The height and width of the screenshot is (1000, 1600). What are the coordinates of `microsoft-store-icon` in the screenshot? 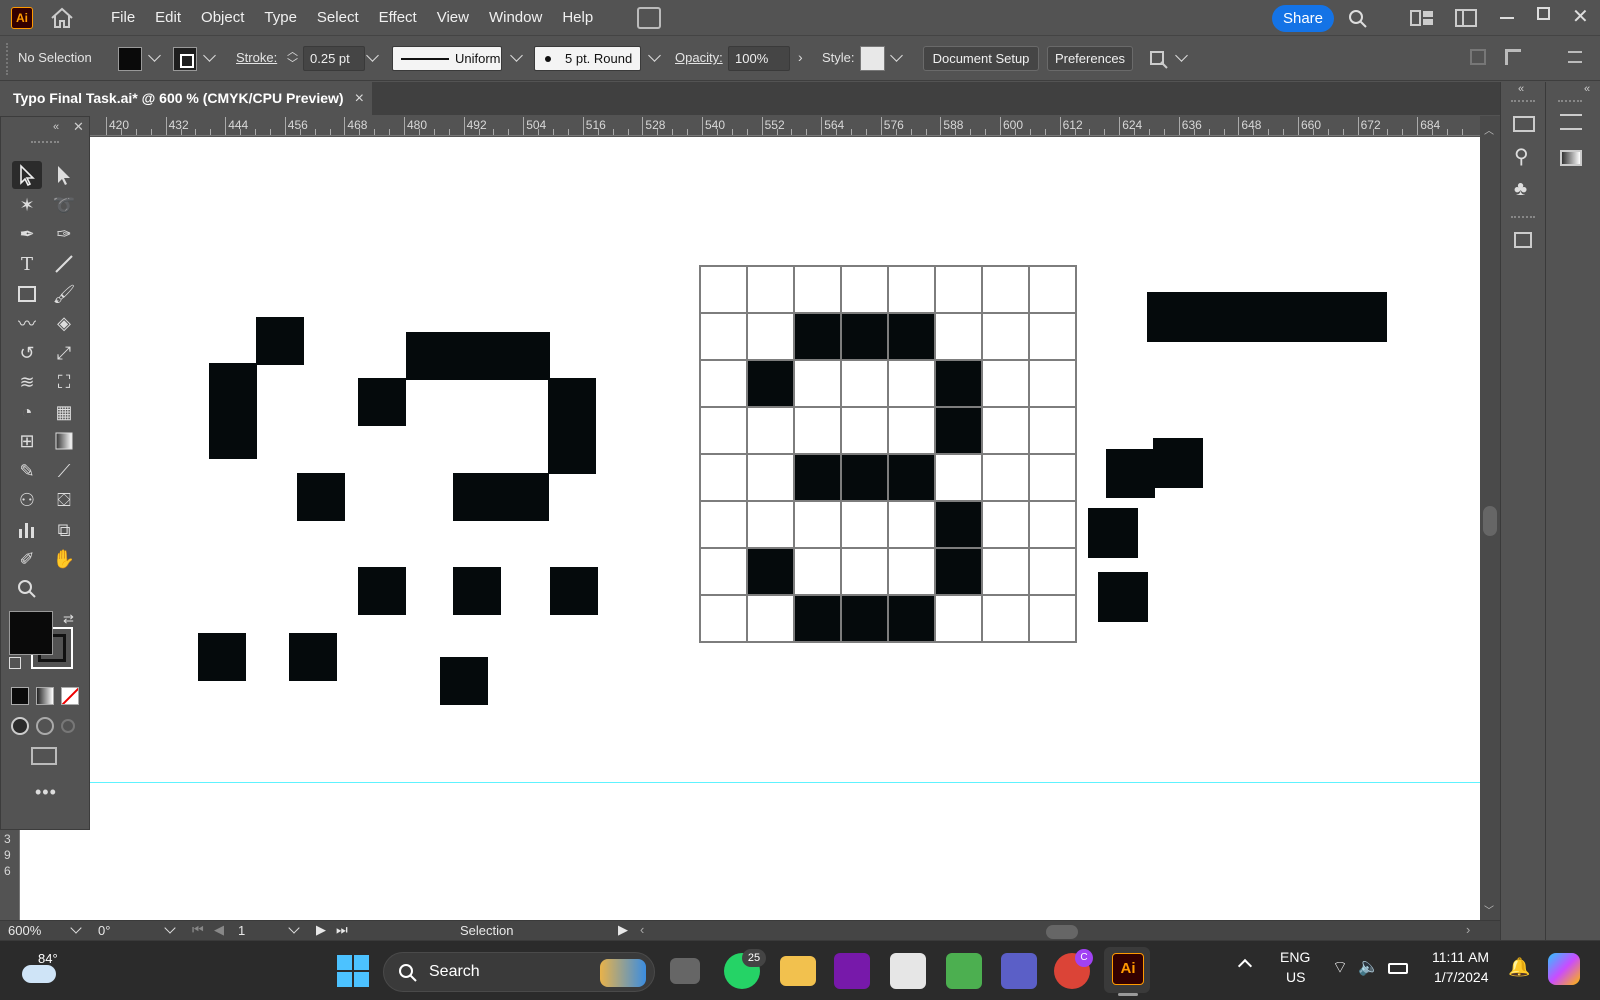 It's located at (908, 971).